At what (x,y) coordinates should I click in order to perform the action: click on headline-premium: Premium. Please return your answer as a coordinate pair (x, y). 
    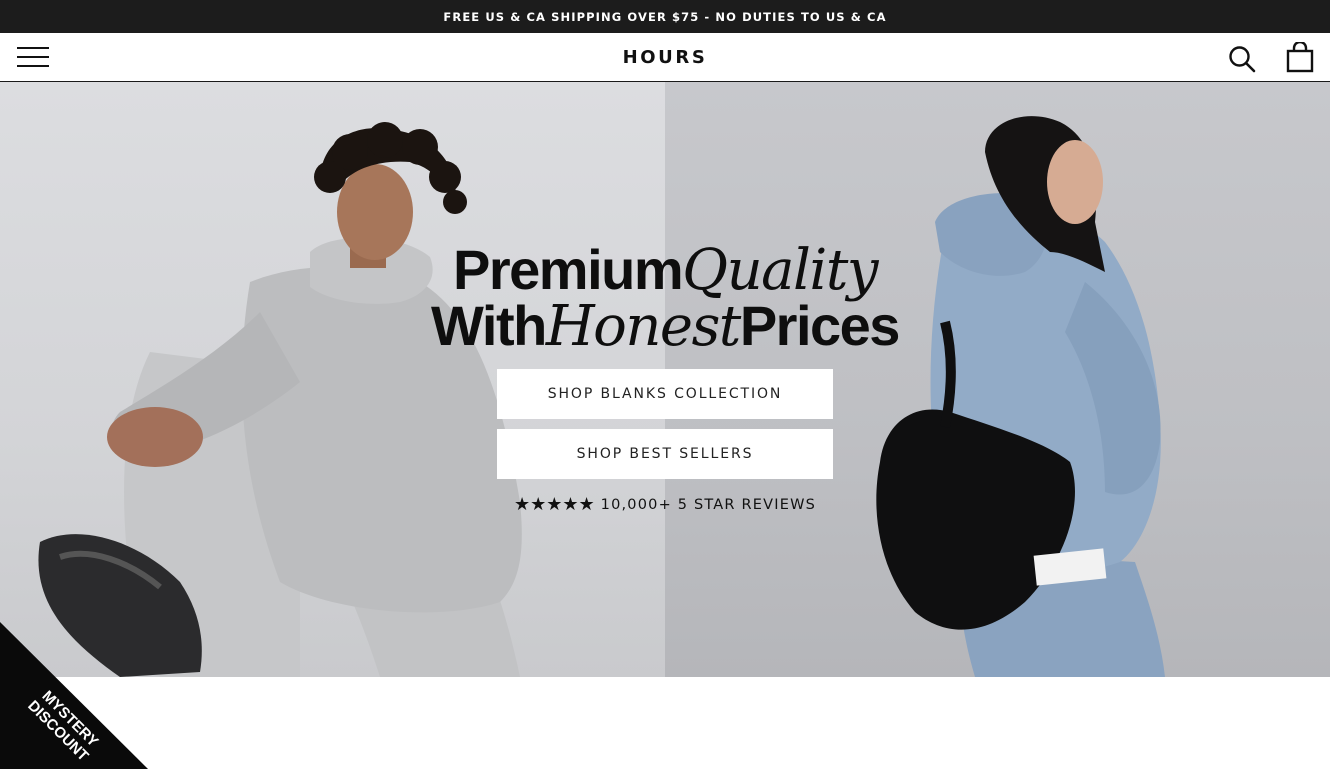
    Looking at the image, I should click on (568, 269).